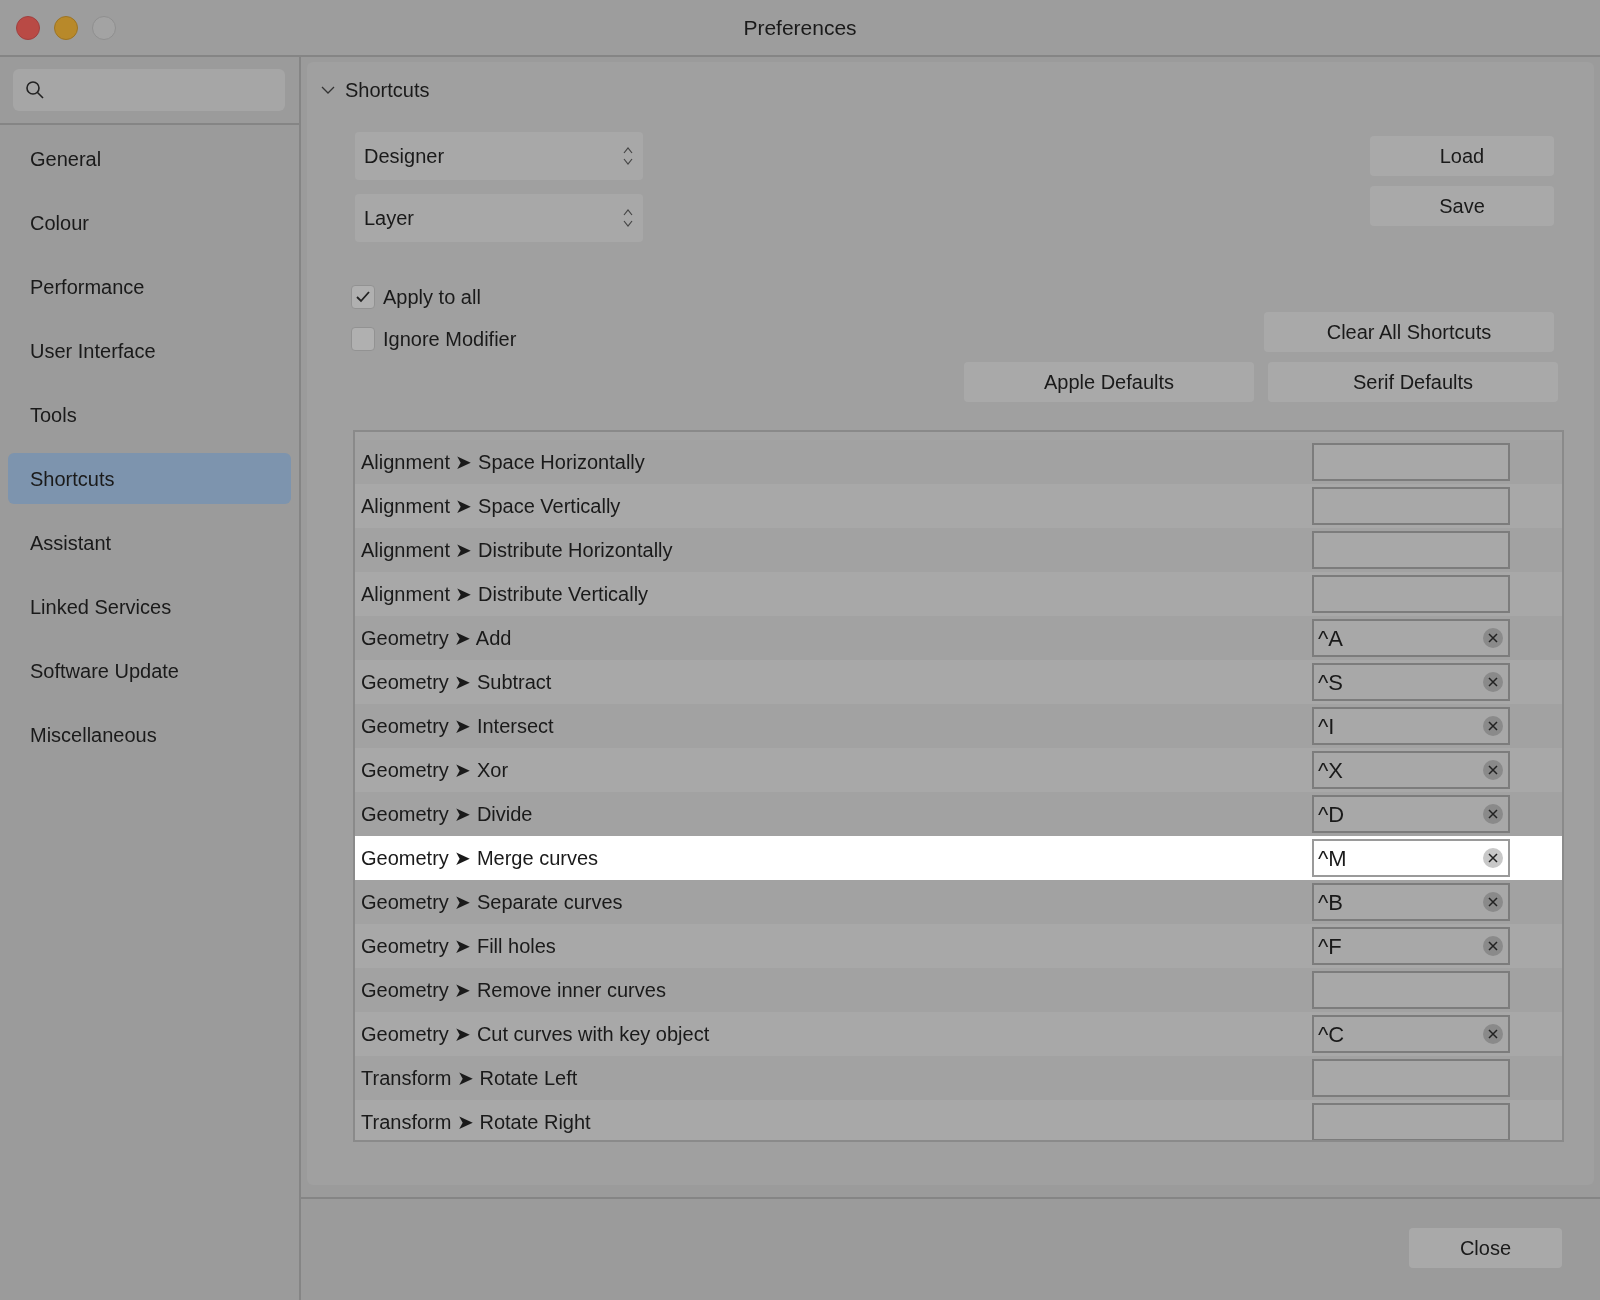 This screenshot has height=1300, width=1600. What do you see at coordinates (513, 990) in the screenshot?
I see `command-label: Geometry ➤ Remove inner curves` at bounding box center [513, 990].